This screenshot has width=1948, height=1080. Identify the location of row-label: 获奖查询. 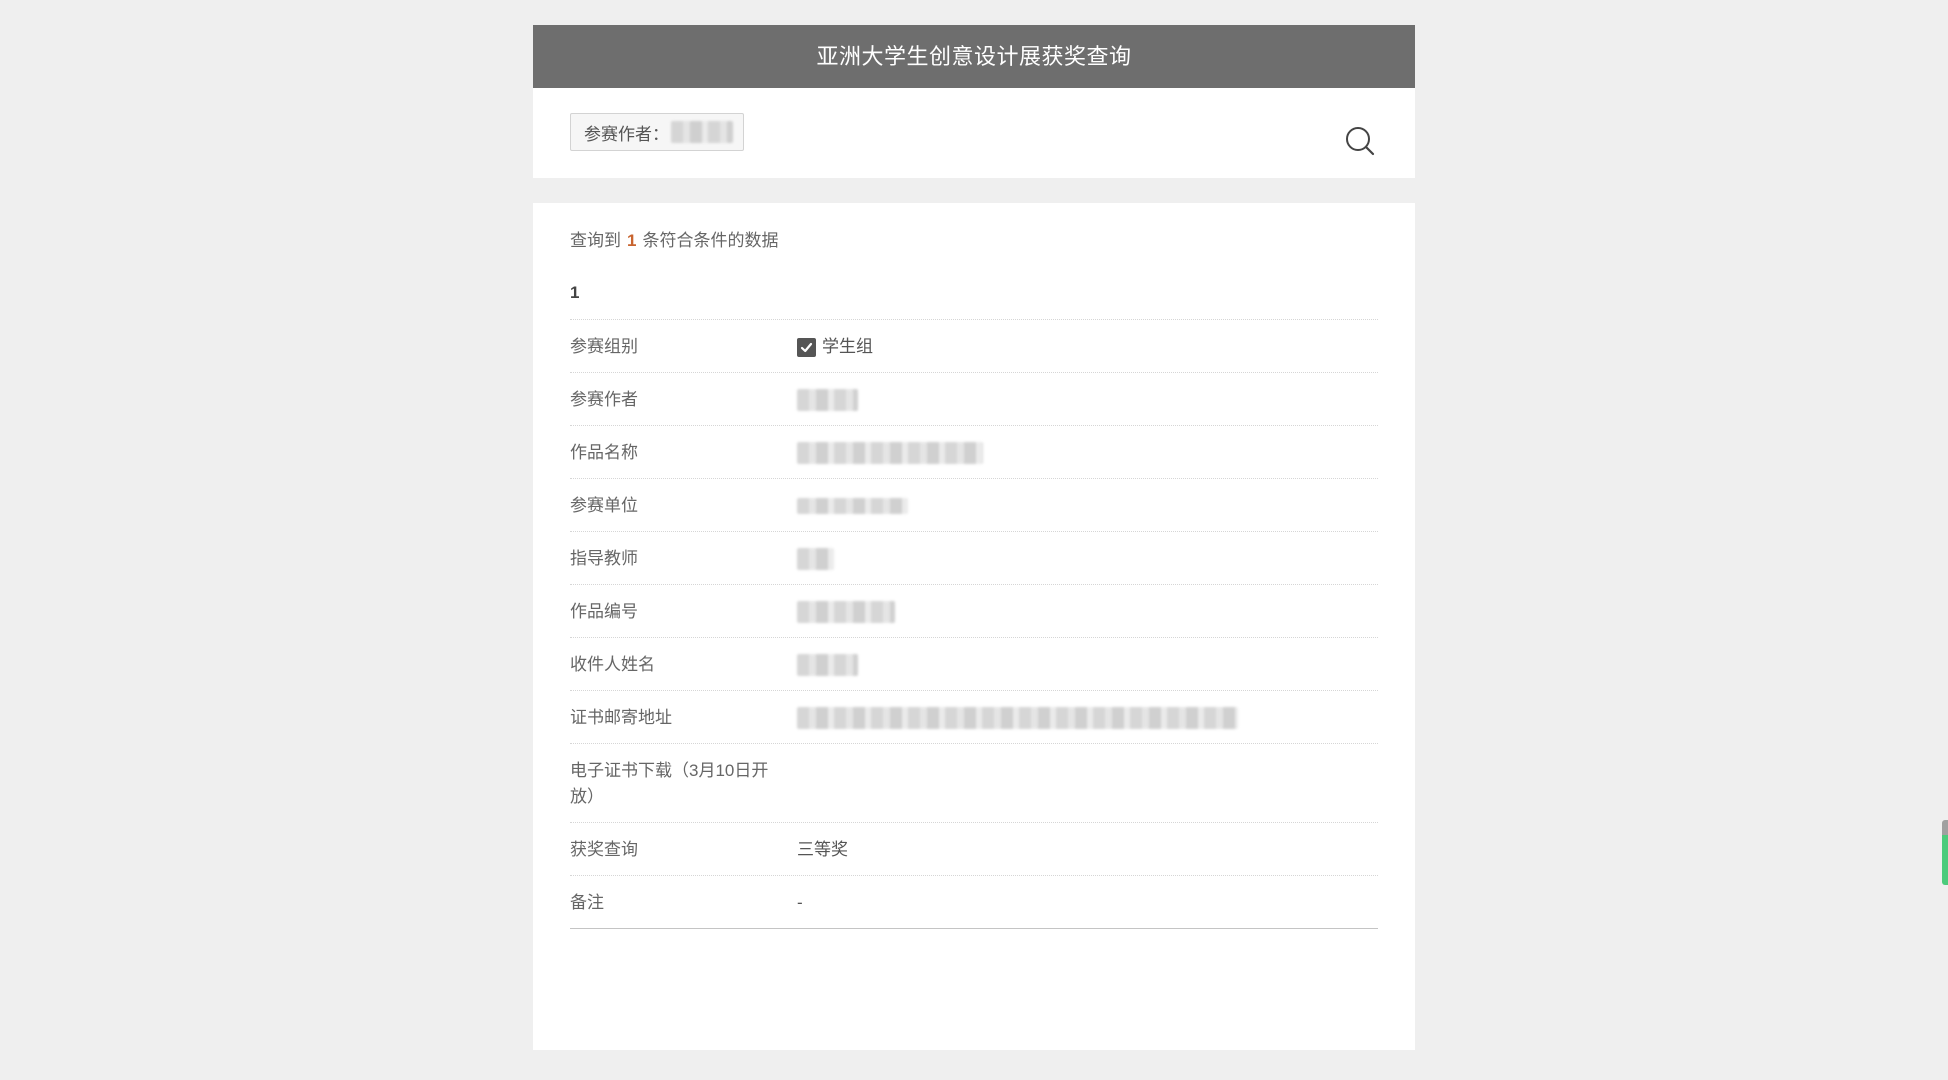
(604, 849).